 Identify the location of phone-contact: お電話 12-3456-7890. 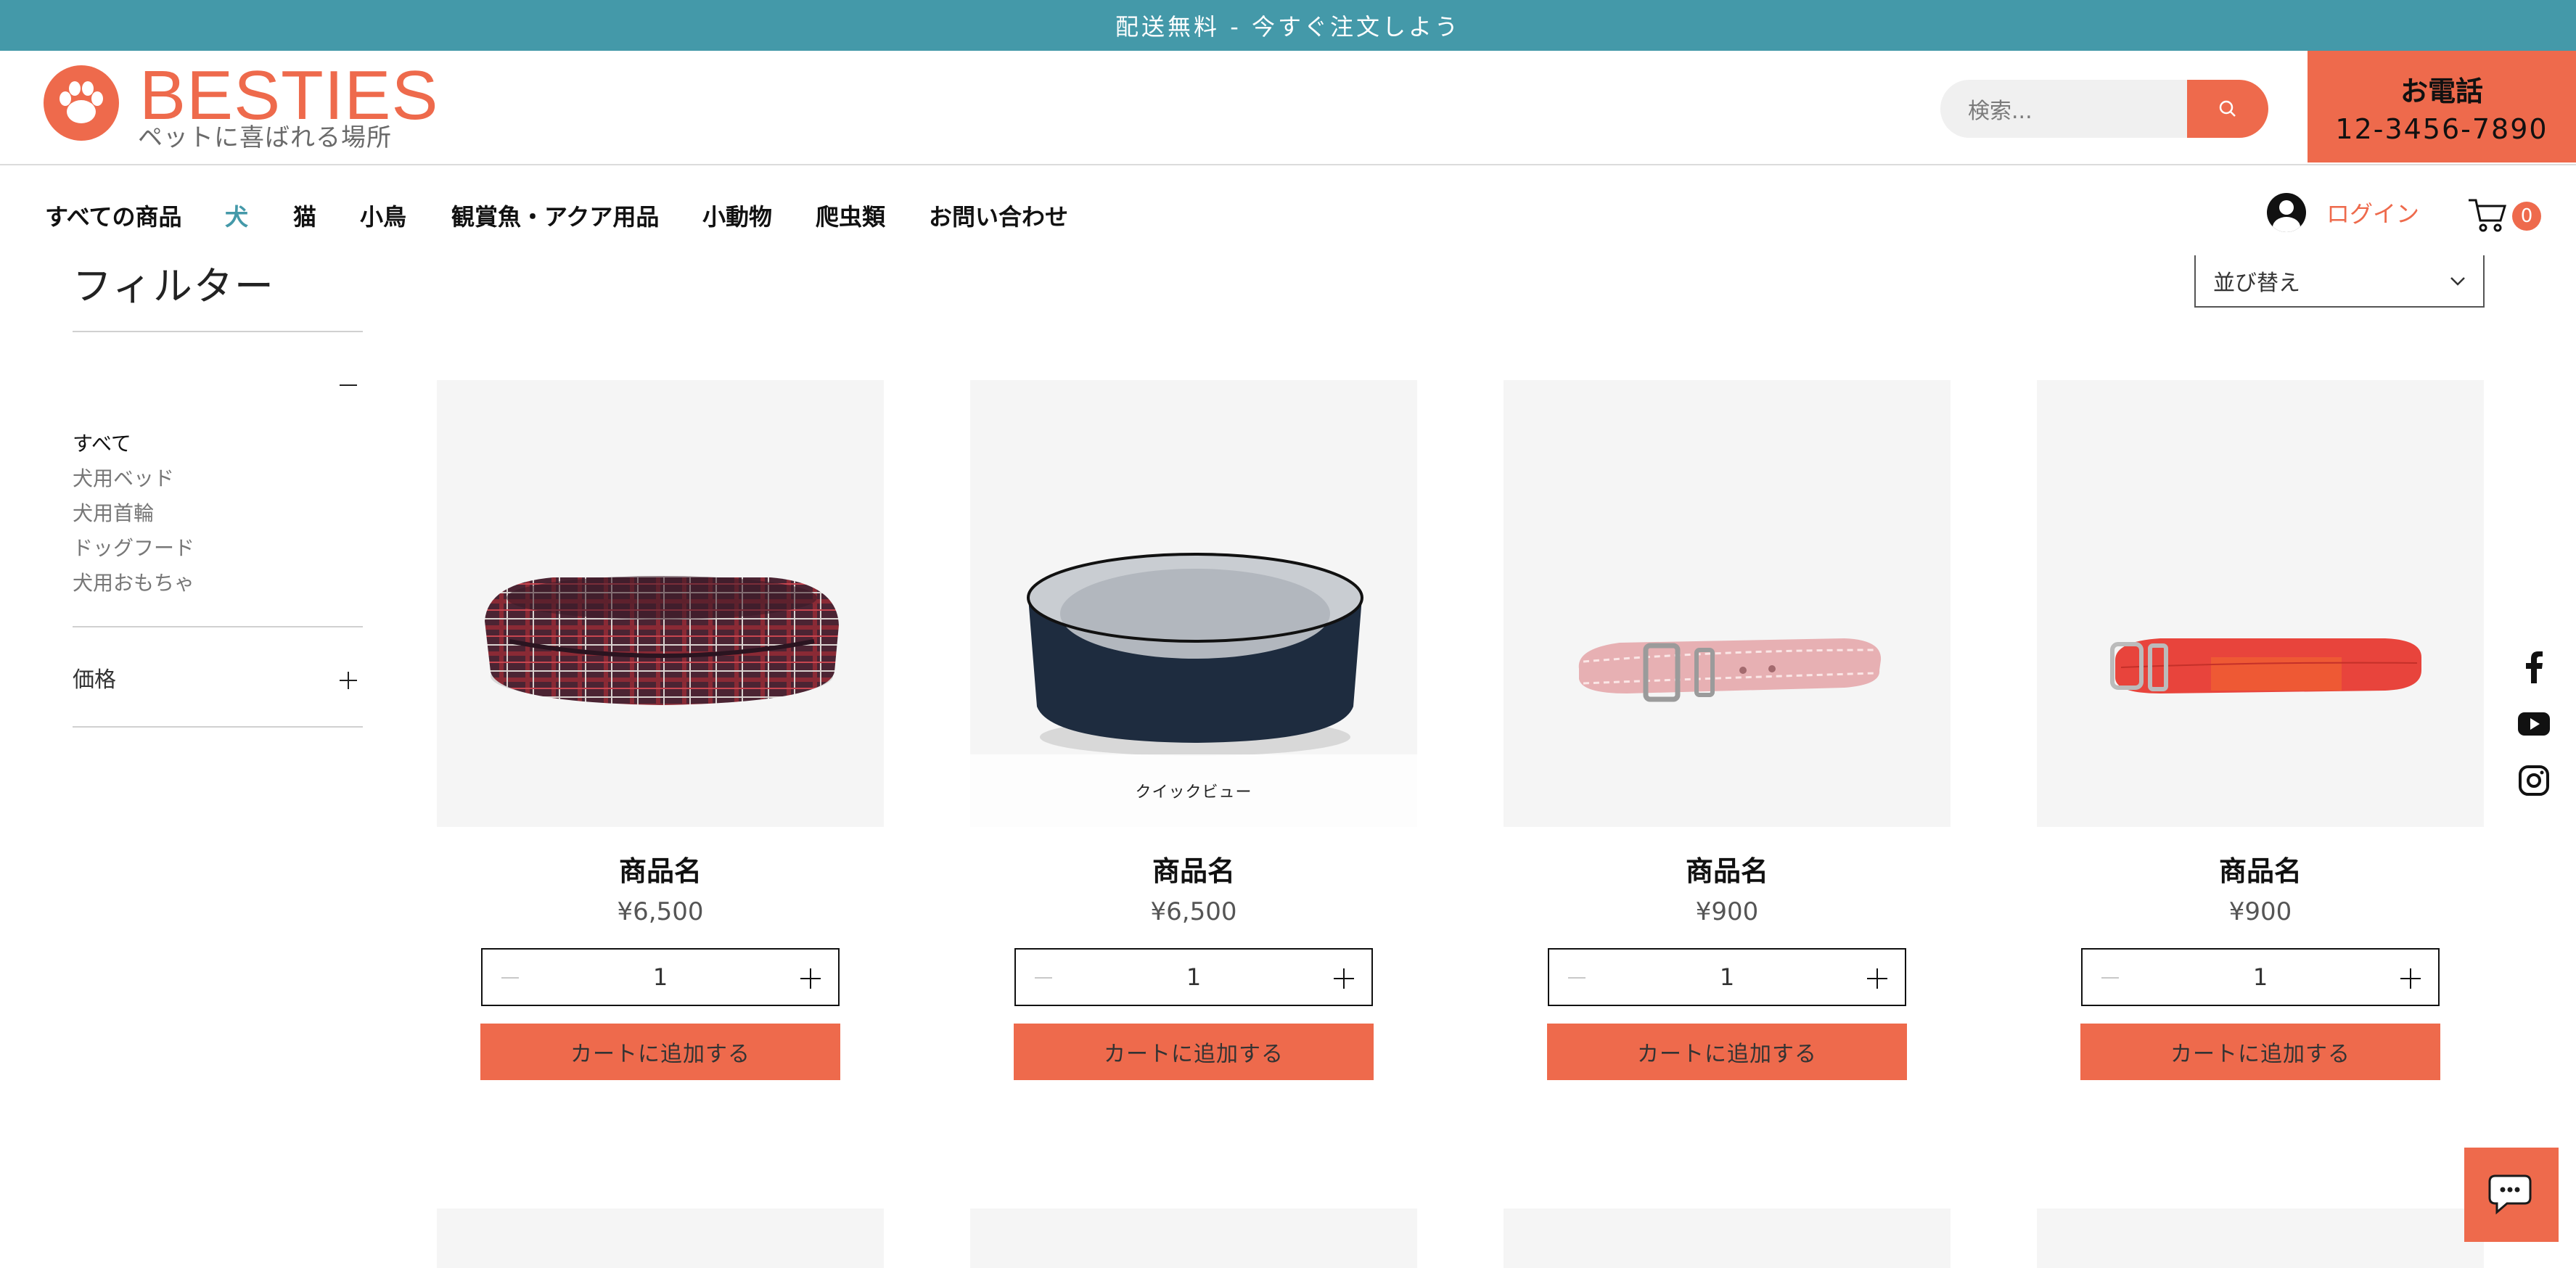
(2442, 106).